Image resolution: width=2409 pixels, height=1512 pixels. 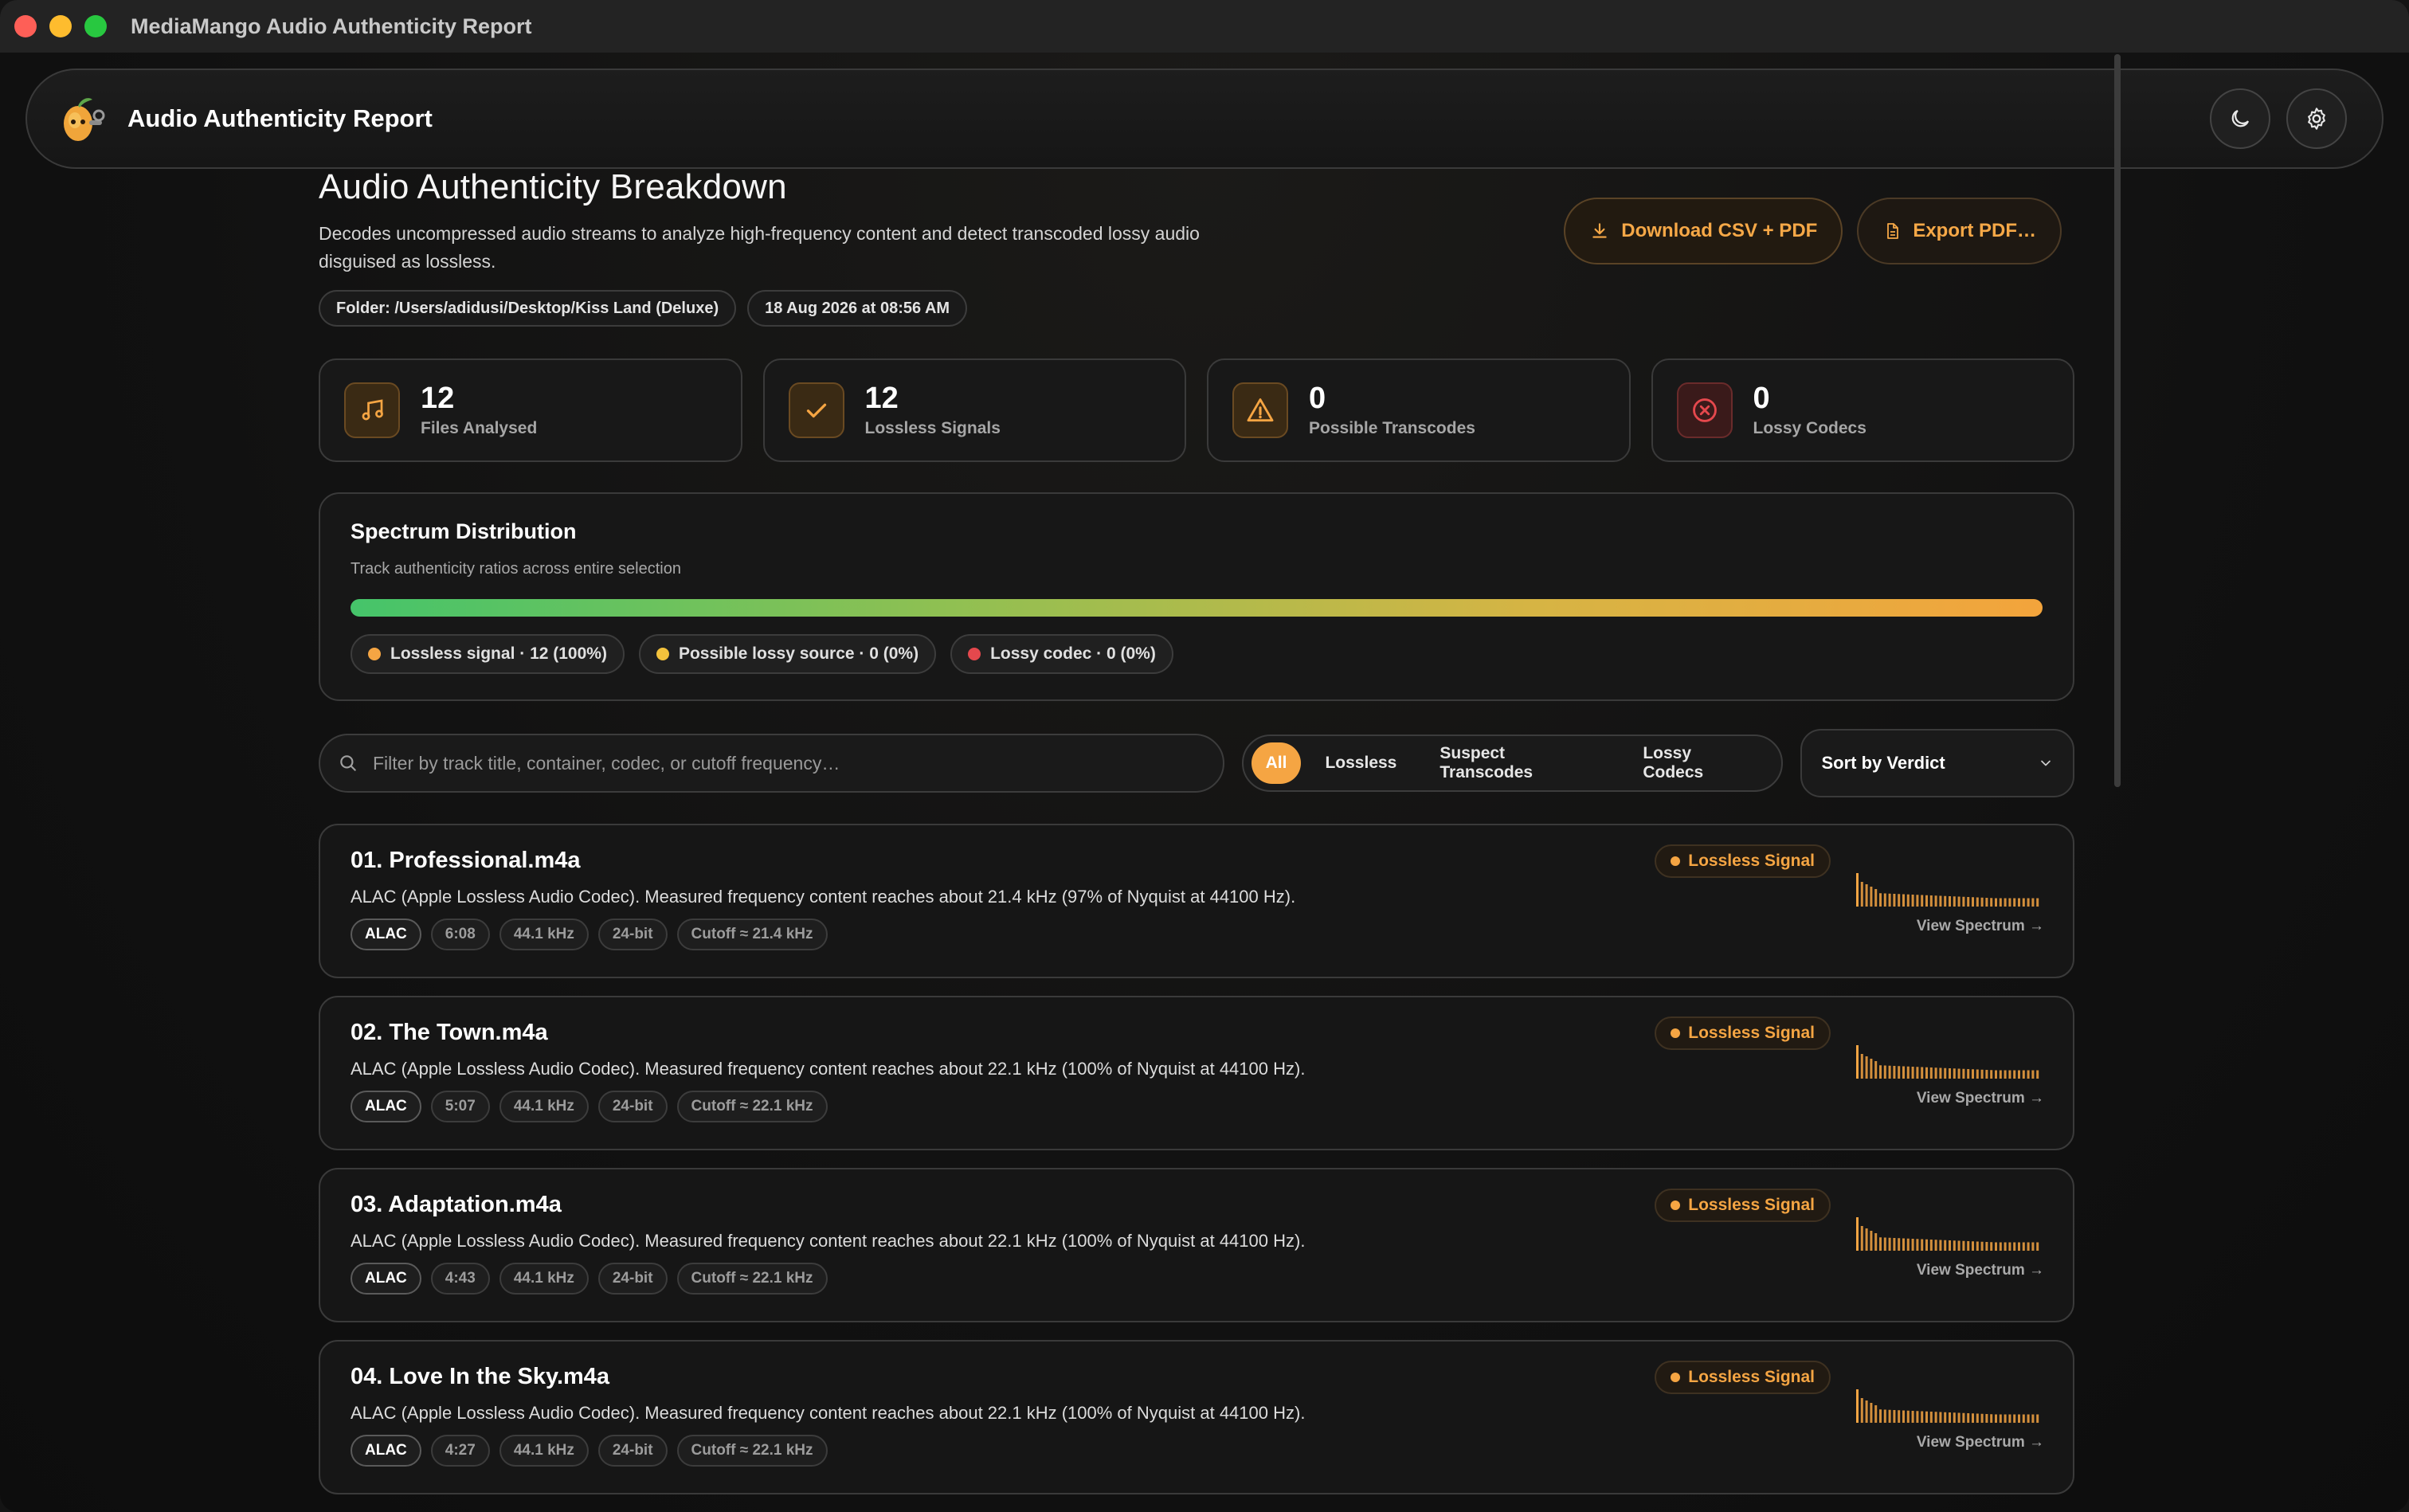 What do you see at coordinates (1361, 763) in the screenshot?
I see `segment-lossless: Lossless` at bounding box center [1361, 763].